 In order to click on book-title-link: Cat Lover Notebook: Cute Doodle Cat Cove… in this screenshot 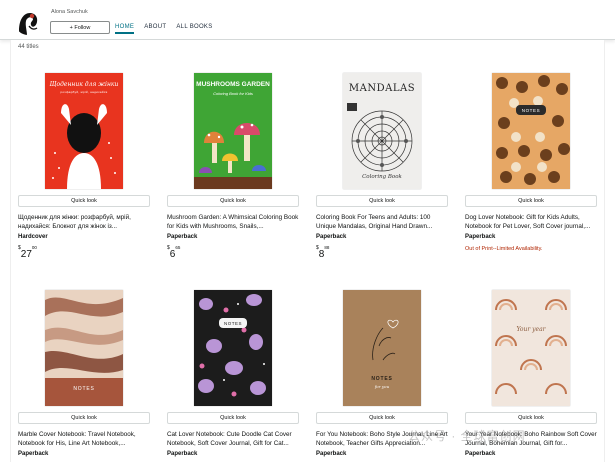, I will do `click(233, 439)`.